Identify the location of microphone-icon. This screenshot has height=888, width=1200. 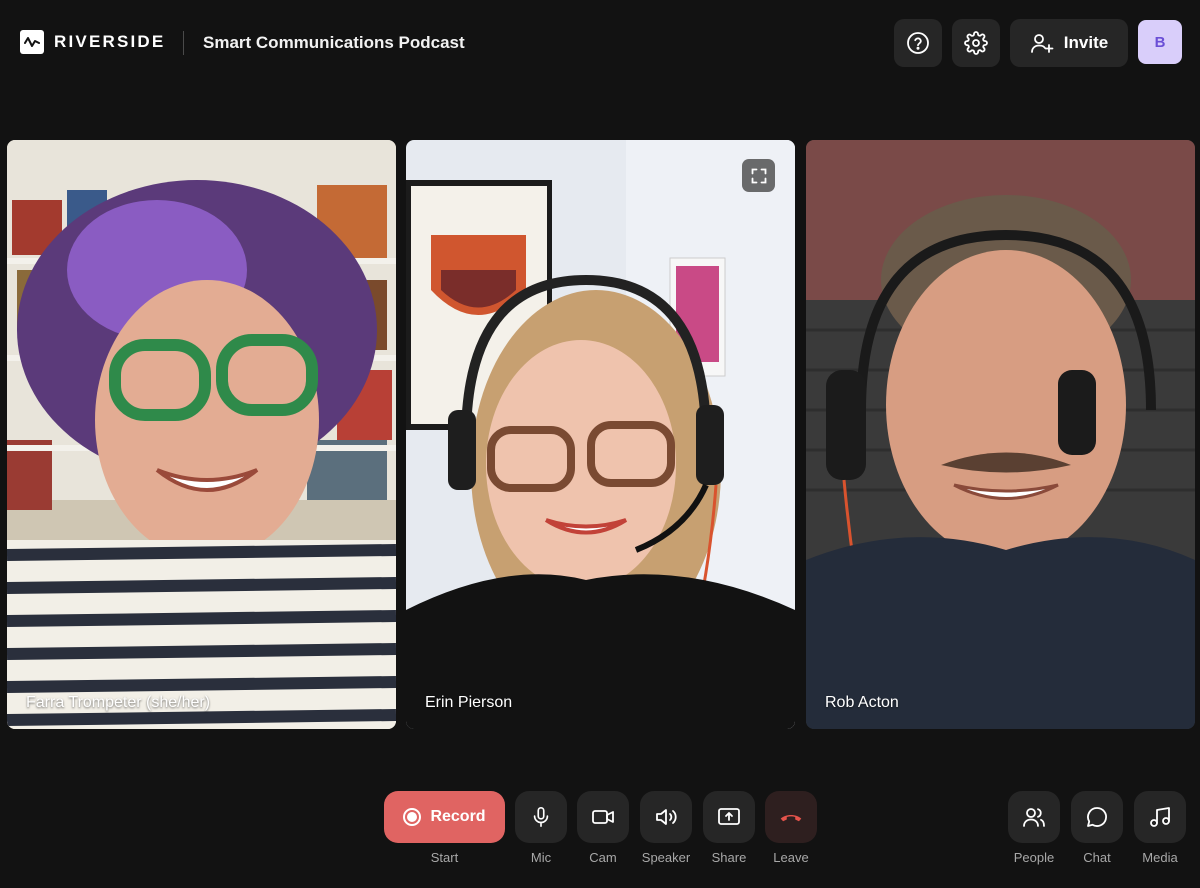
(541, 817).